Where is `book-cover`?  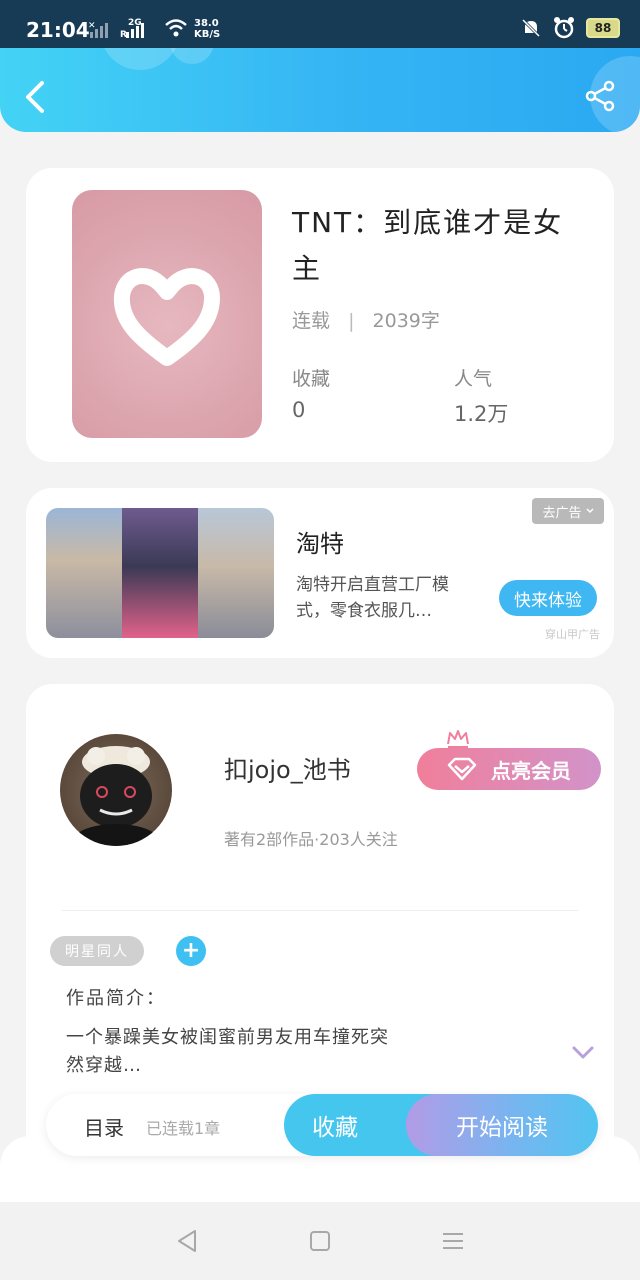
book-cover is located at coordinates (167, 314).